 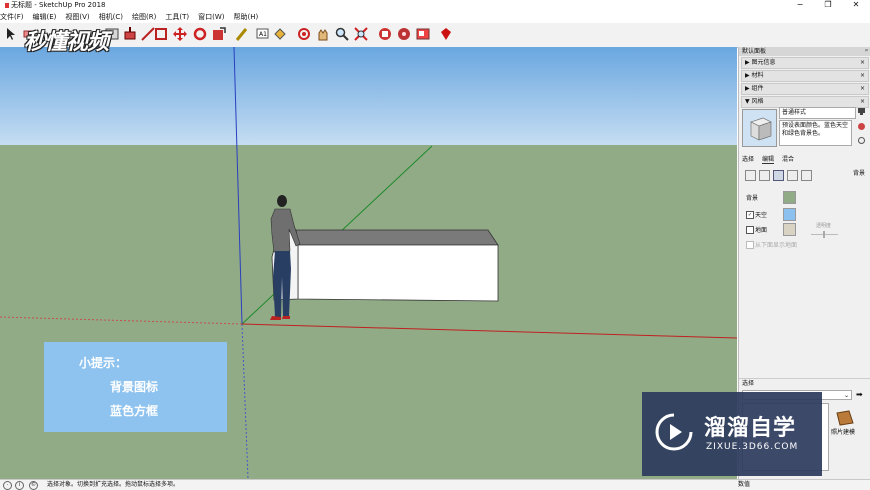 I want to click on style-tabs: 选择 编辑 混合, so click(x=772, y=159).